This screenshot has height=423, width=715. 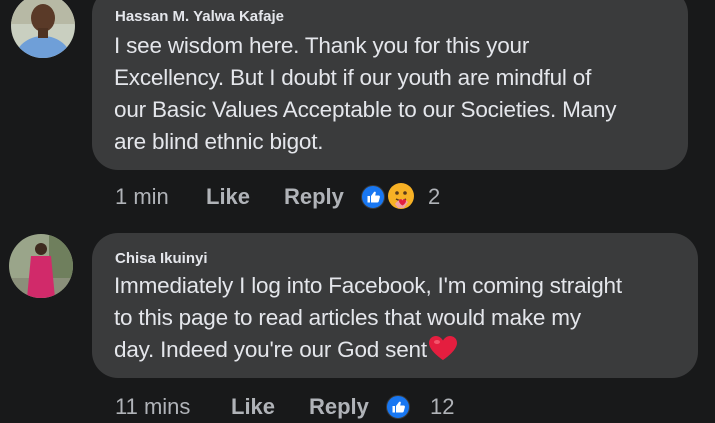 I want to click on comment-text-line-with-emoji: day. Indeed you're our God sent, so click(x=368, y=350).